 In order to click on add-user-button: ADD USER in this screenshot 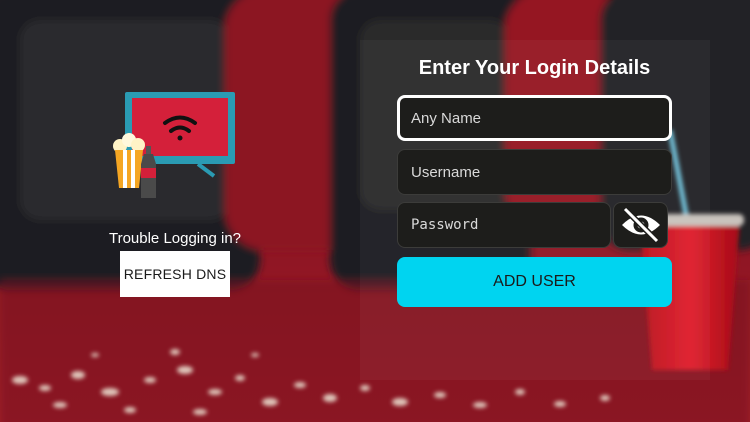, I will do `click(534, 282)`.